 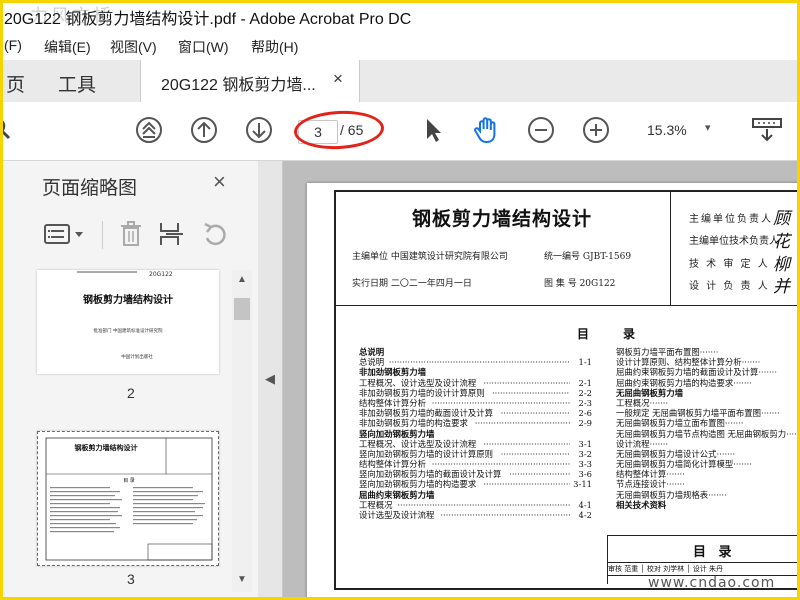 What do you see at coordinates (714, 552) in the screenshot?
I see `title-block-heading: 目 录` at bounding box center [714, 552].